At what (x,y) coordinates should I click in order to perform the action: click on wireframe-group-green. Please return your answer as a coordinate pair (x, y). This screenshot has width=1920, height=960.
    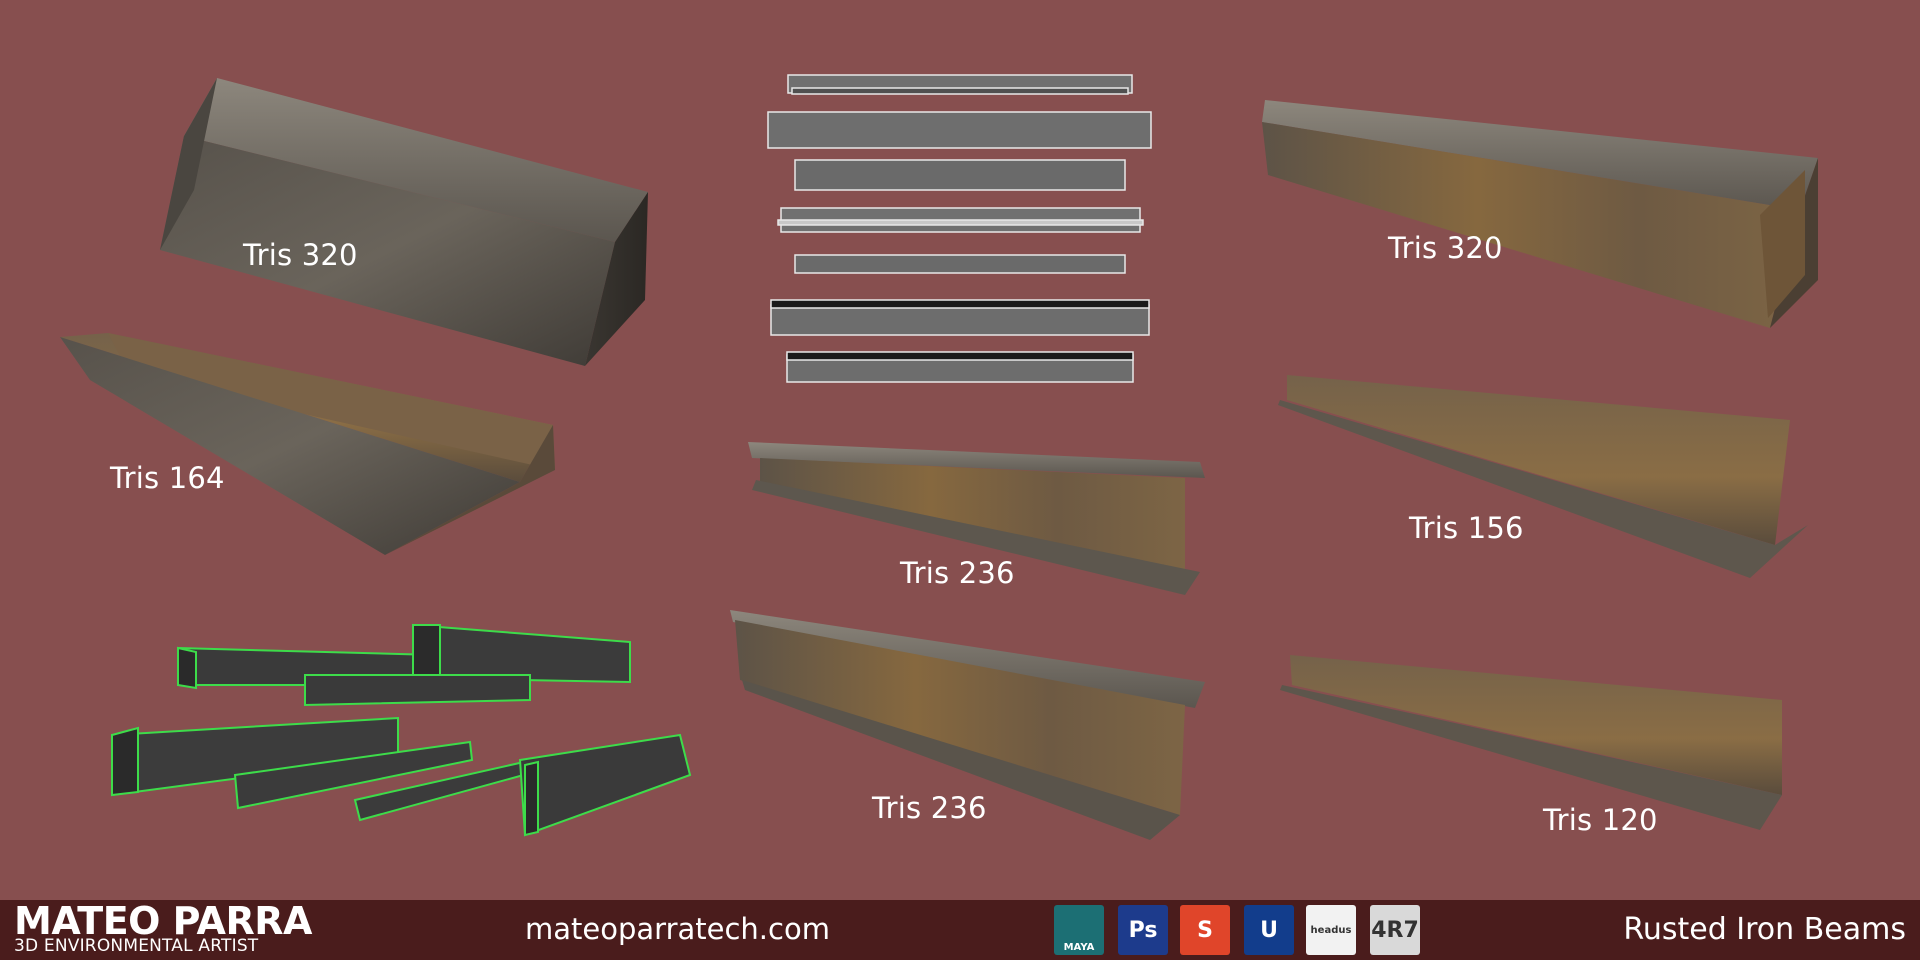
    Looking at the image, I should click on (401, 730).